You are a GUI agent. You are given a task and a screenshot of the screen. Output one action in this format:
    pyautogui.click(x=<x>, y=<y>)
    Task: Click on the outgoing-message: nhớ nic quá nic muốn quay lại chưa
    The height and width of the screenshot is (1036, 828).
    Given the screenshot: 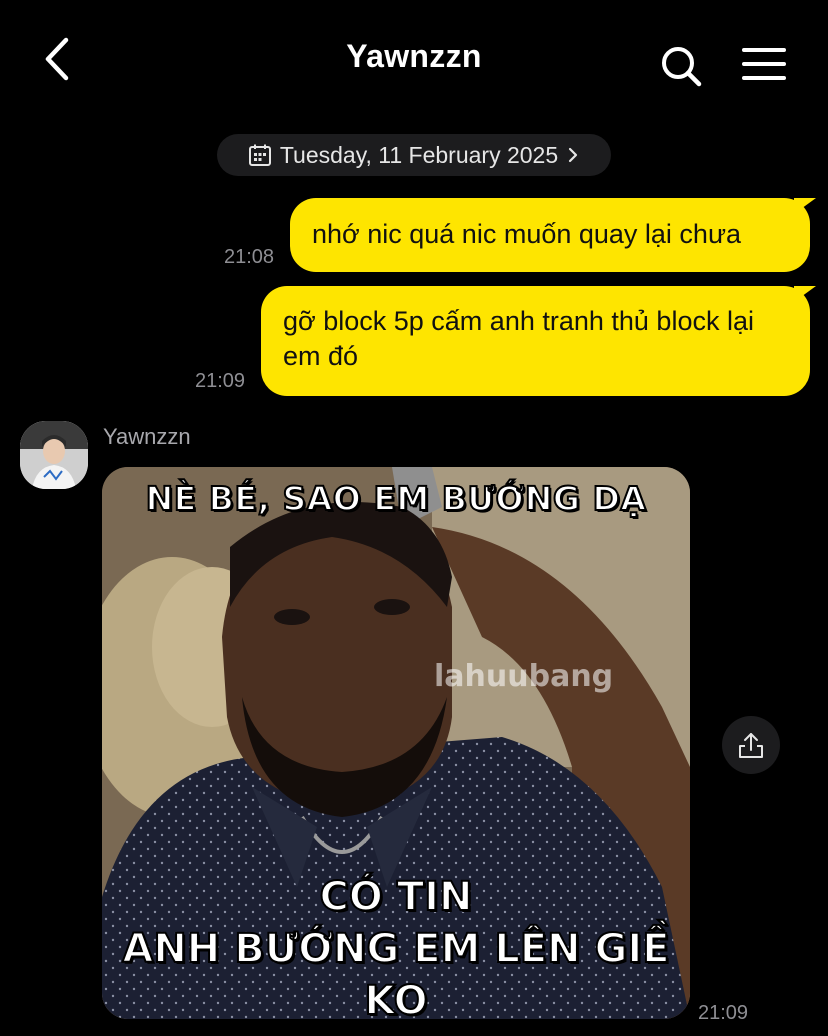 What is the action you would take?
    pyautogui.click(x=553, y=235)
    